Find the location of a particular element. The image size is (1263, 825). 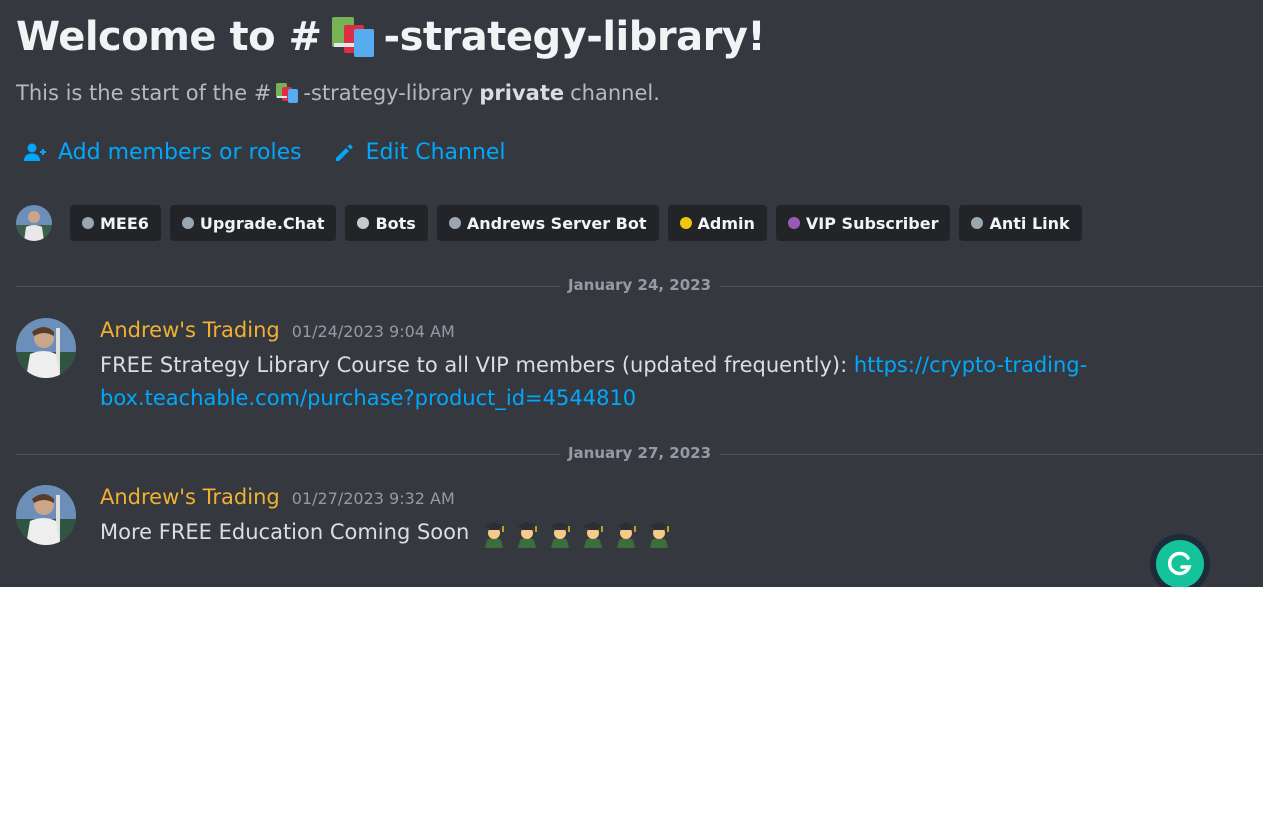

role-chip: Andrews Server Bot is located at coordinates (547, 223).